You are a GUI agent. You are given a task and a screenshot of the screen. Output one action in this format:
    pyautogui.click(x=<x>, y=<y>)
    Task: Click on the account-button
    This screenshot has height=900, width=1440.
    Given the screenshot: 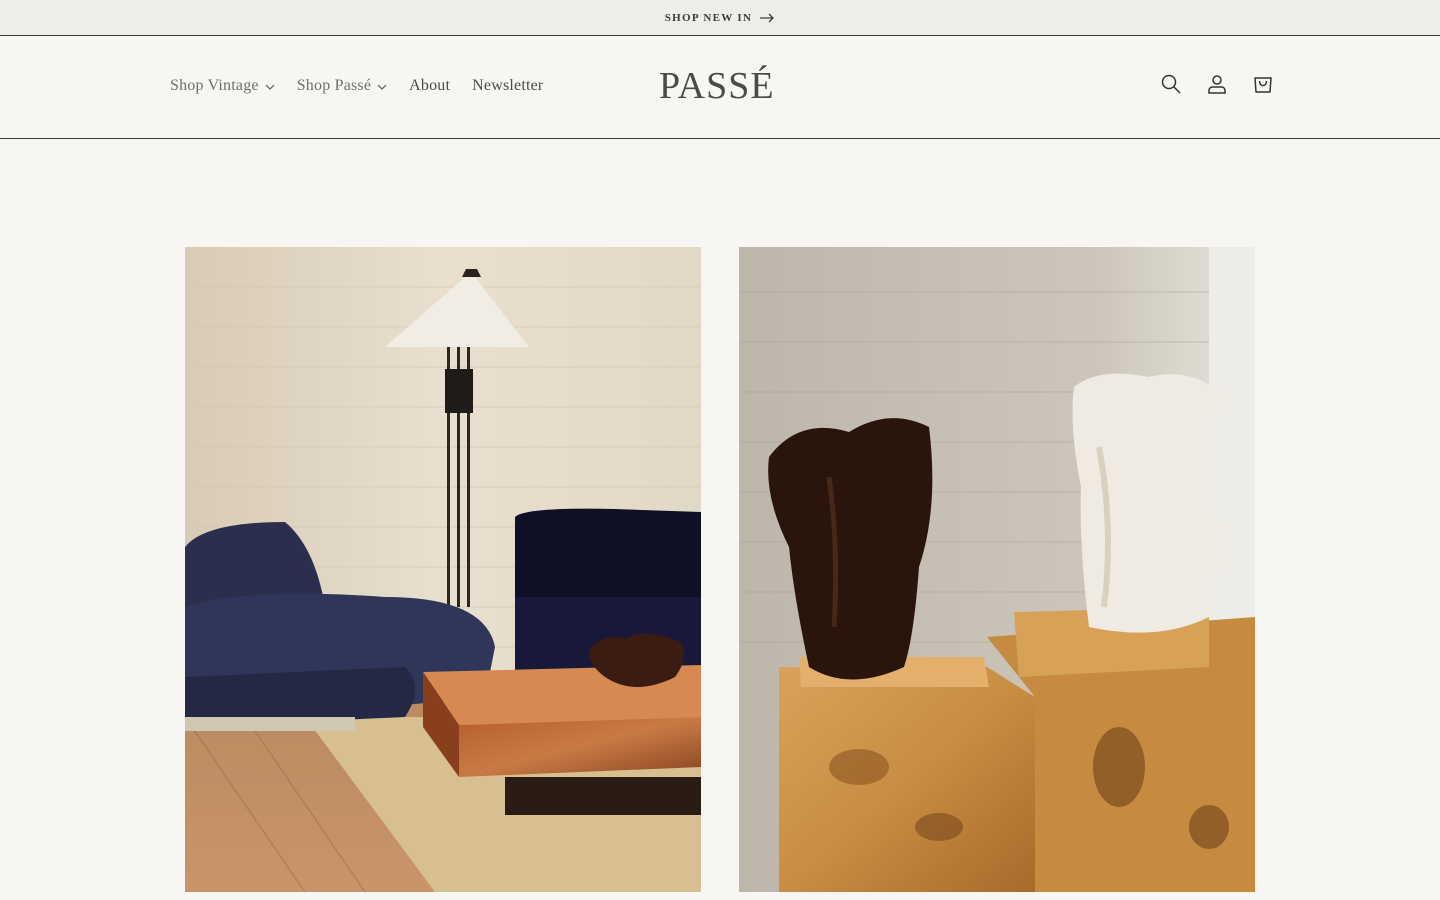 What is the action you would take?
    pyautogui.click(x=1217, y=84)
    